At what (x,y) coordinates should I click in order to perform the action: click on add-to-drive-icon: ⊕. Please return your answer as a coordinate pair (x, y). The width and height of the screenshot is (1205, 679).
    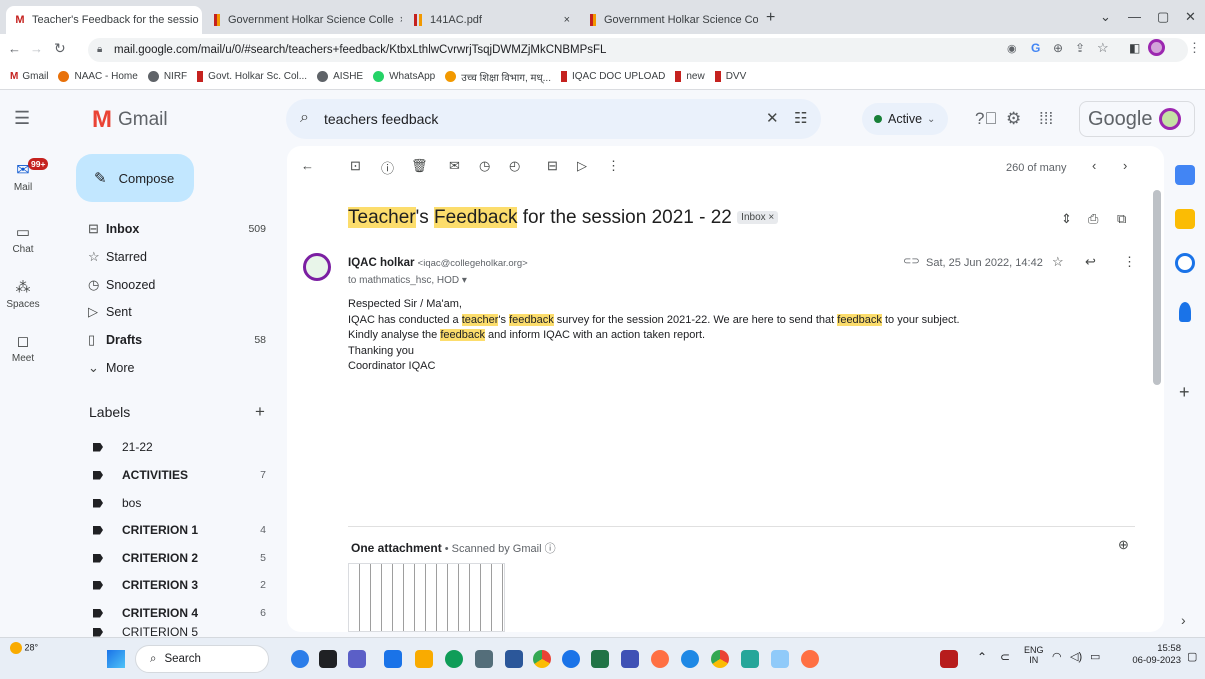
    Looking at the image, I should click on (1123, 545).